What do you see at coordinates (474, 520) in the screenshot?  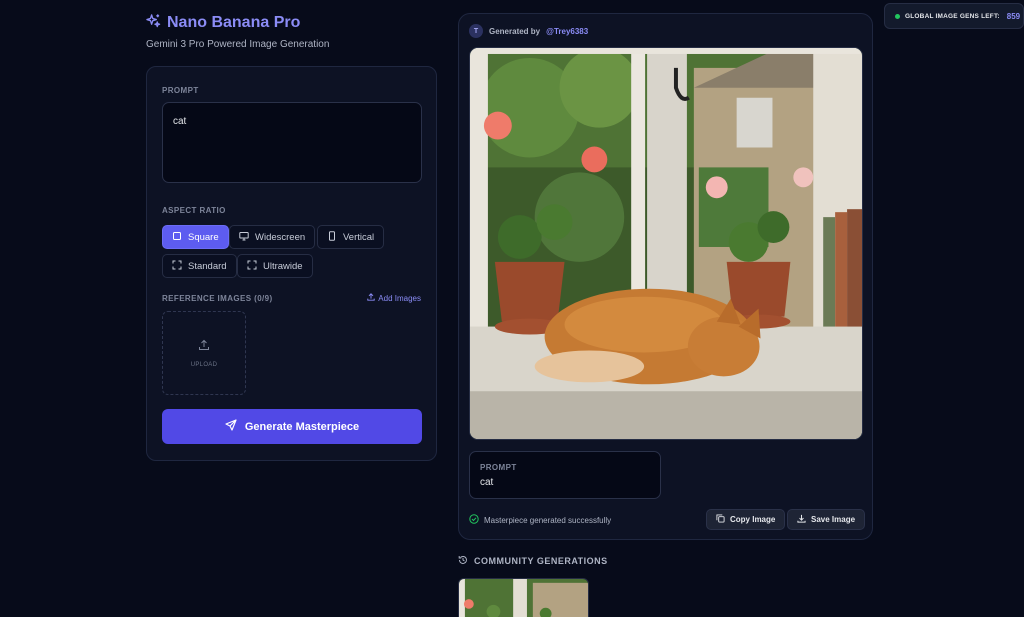 I see `check-circle-icon` at bounding box center [474, 520].